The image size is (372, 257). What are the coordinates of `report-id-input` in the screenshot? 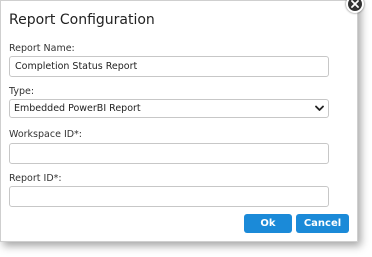 It's located at (169, 196).